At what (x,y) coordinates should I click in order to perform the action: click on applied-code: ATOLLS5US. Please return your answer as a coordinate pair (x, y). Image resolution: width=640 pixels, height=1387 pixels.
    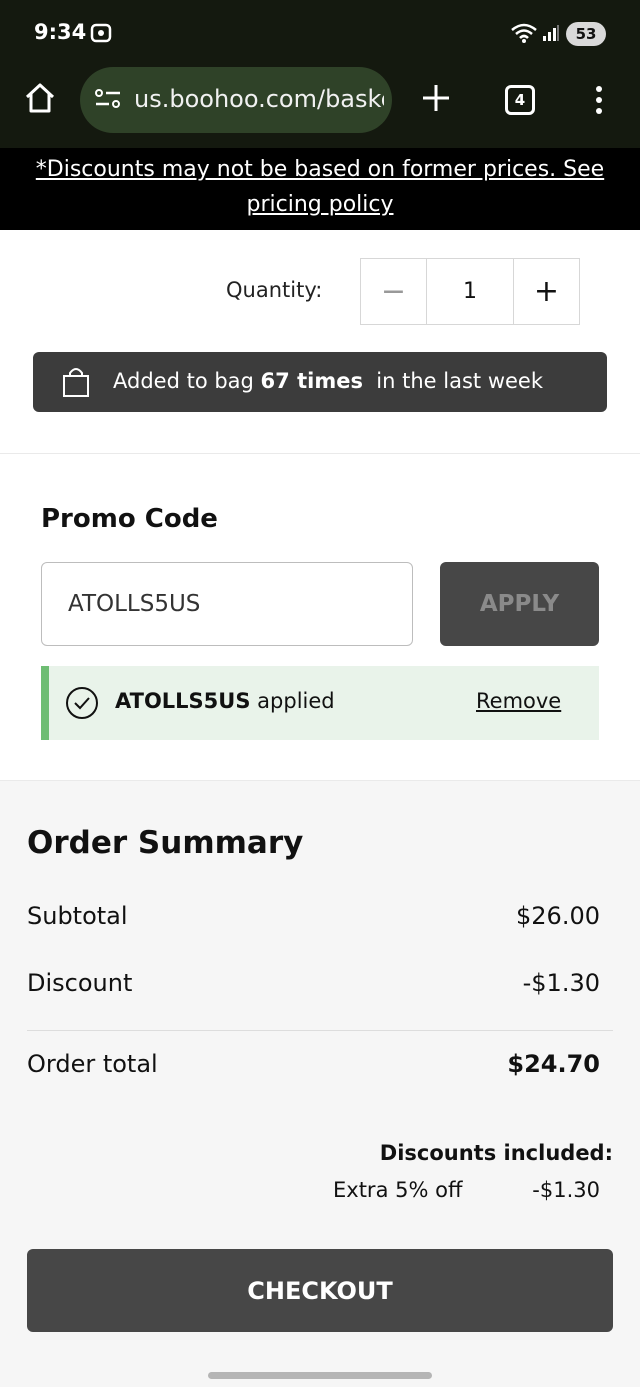
    Looking at the image, I should click on (183, 701).